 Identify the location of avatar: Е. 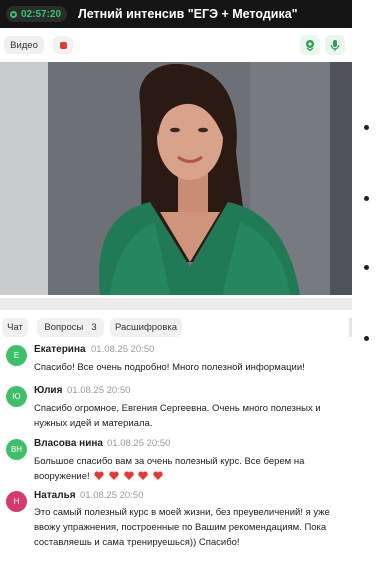
(16, 355).